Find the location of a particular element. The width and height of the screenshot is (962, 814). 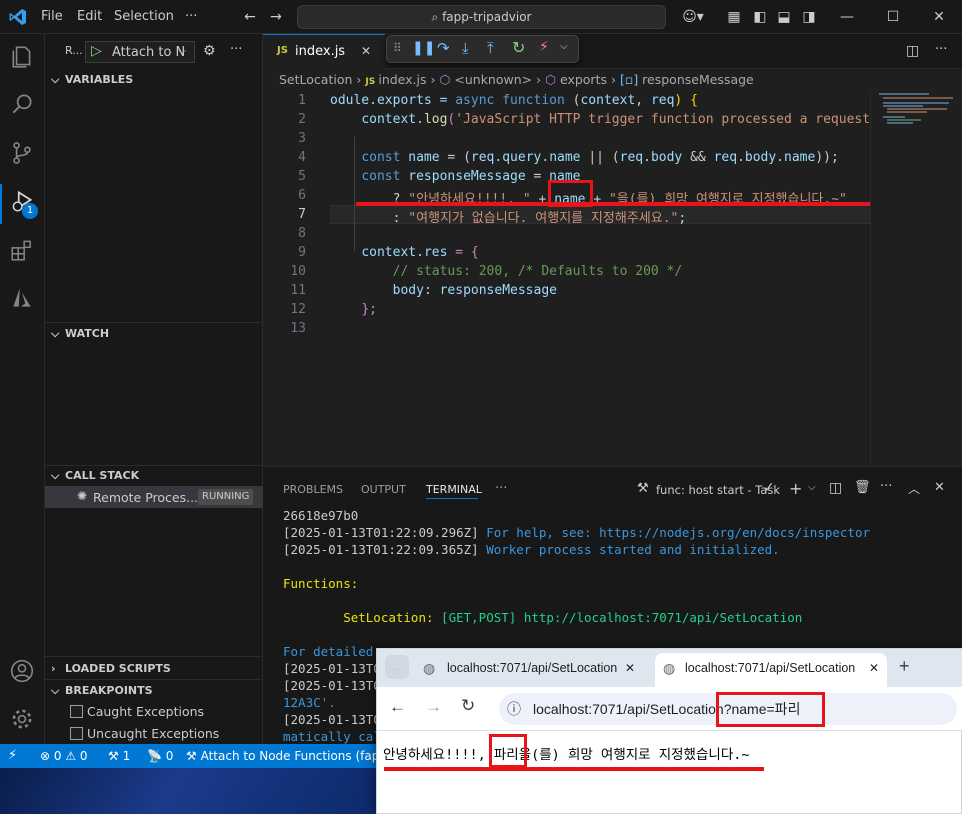

loaded-scripts-section: › LOADED SCRIPTS is located at coordinates (154, 669).